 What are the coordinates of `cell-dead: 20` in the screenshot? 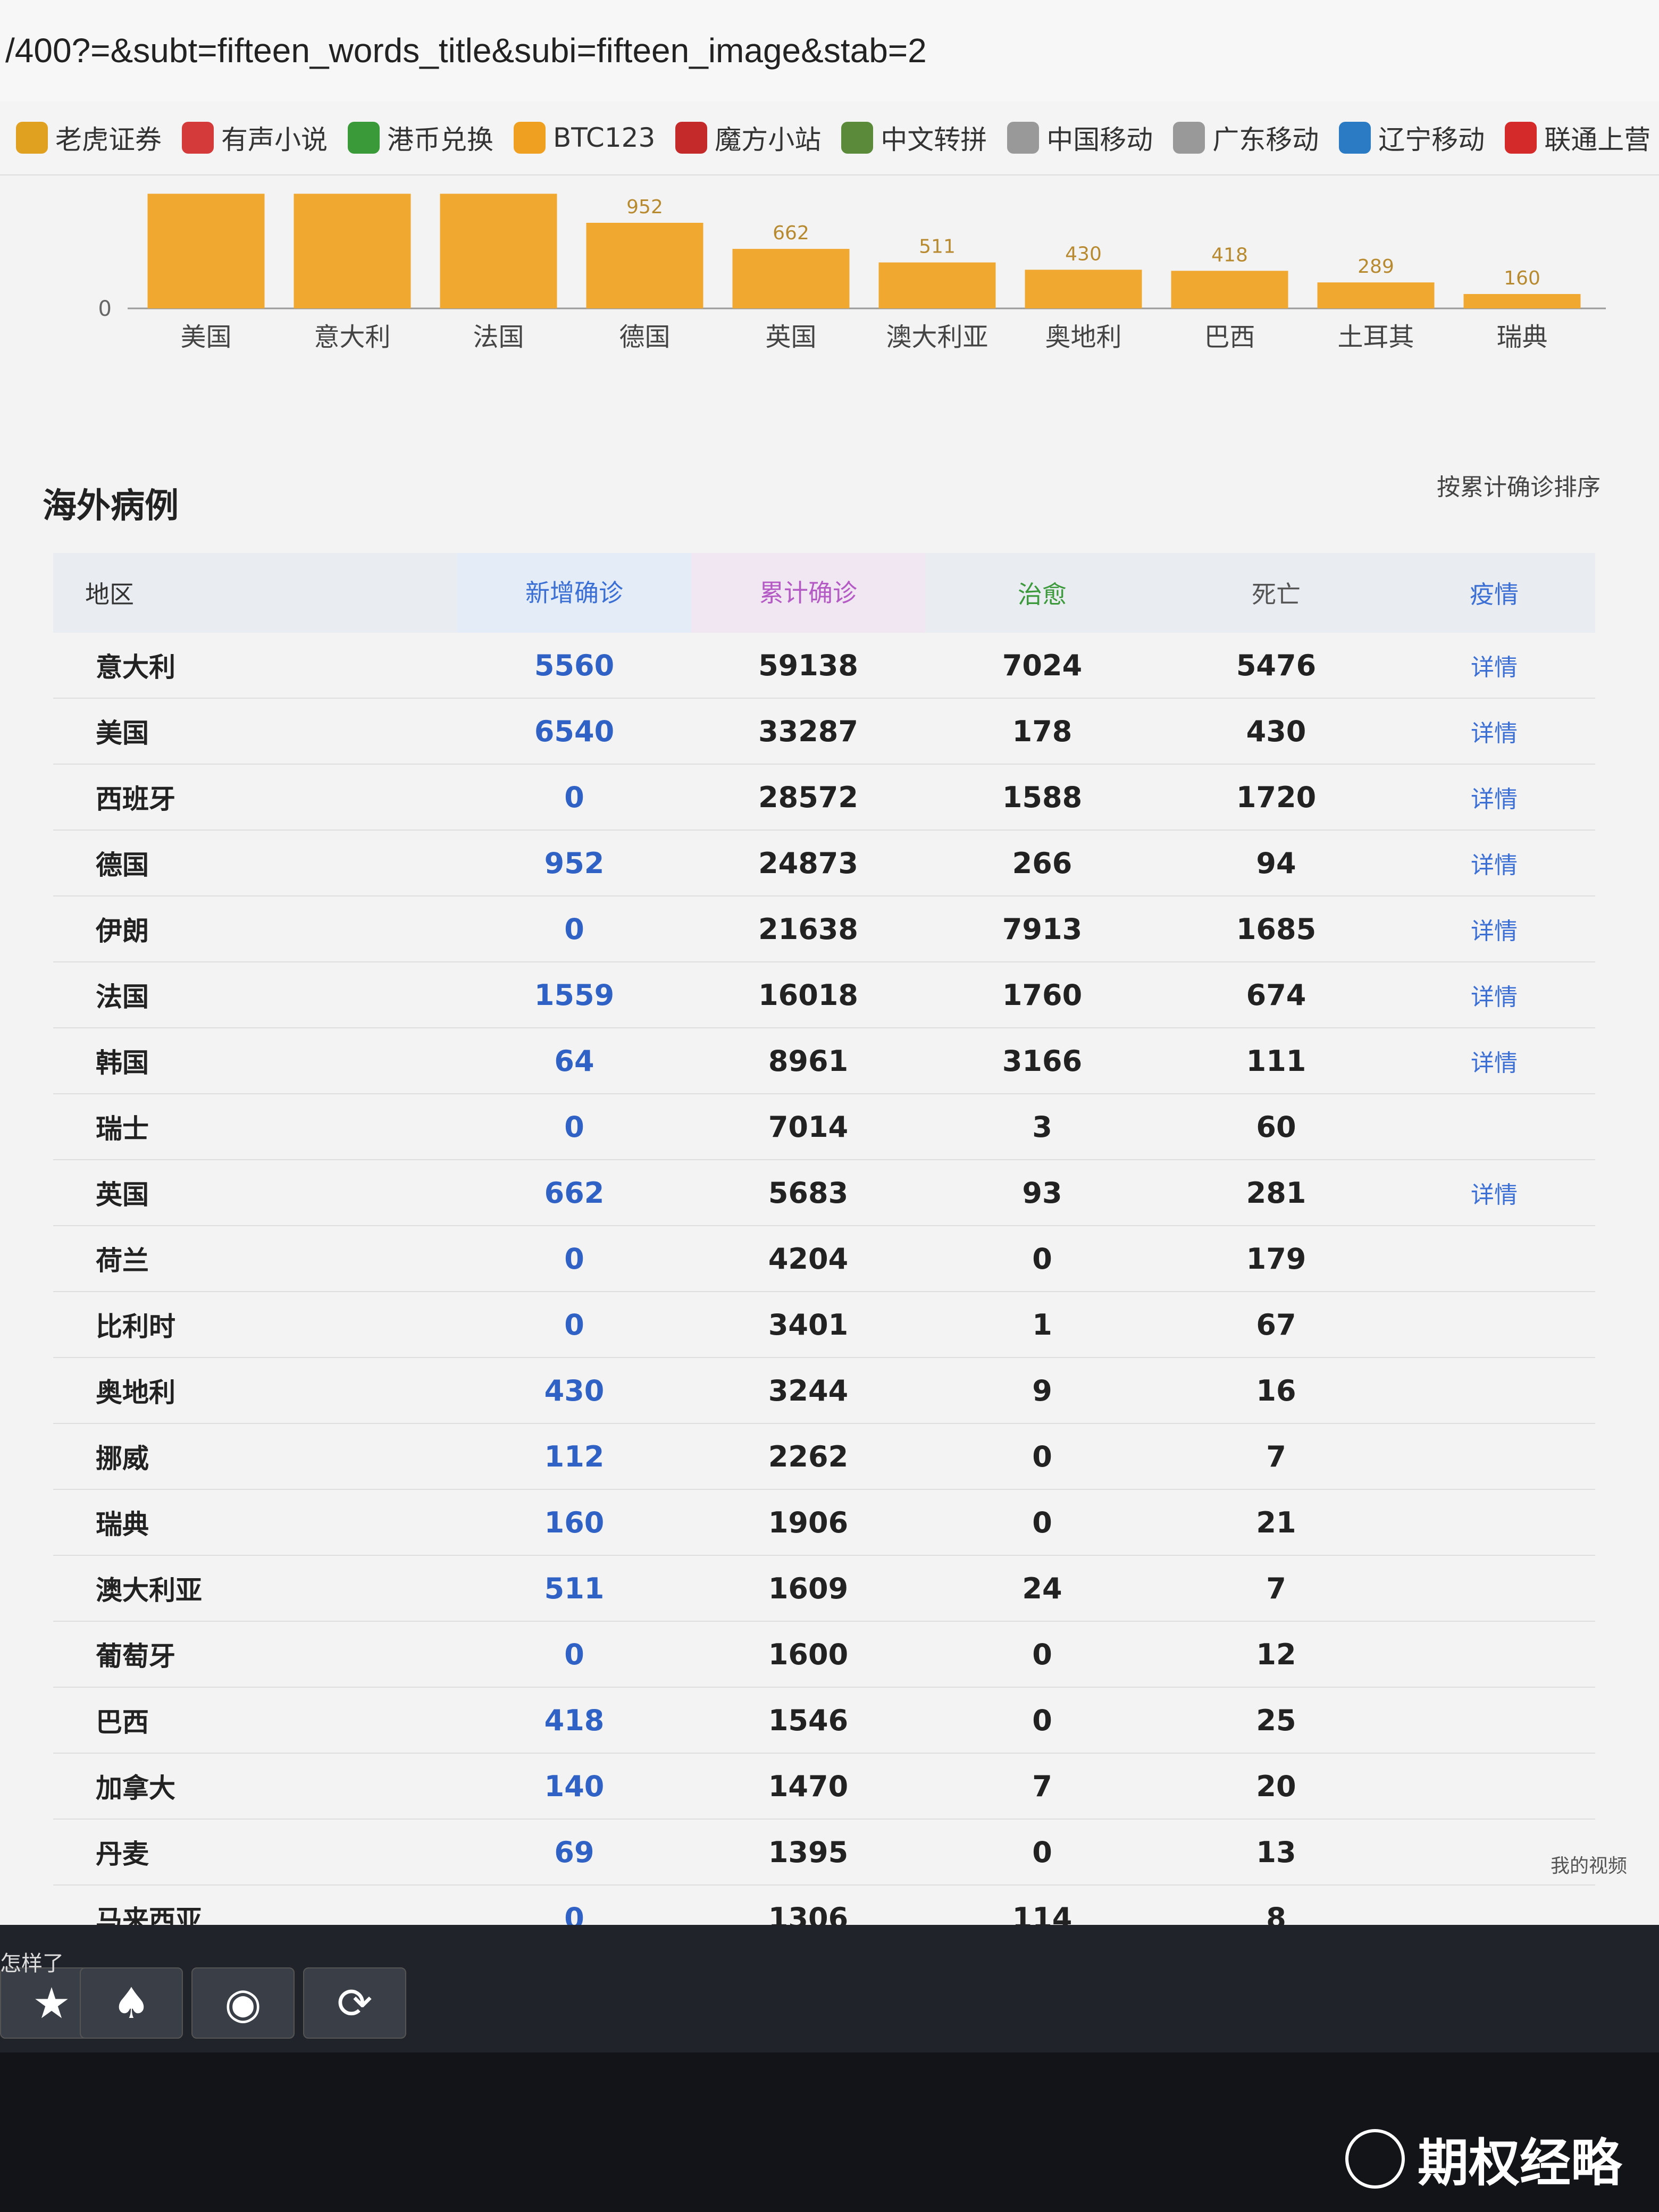 It's located at (1276, 1786).